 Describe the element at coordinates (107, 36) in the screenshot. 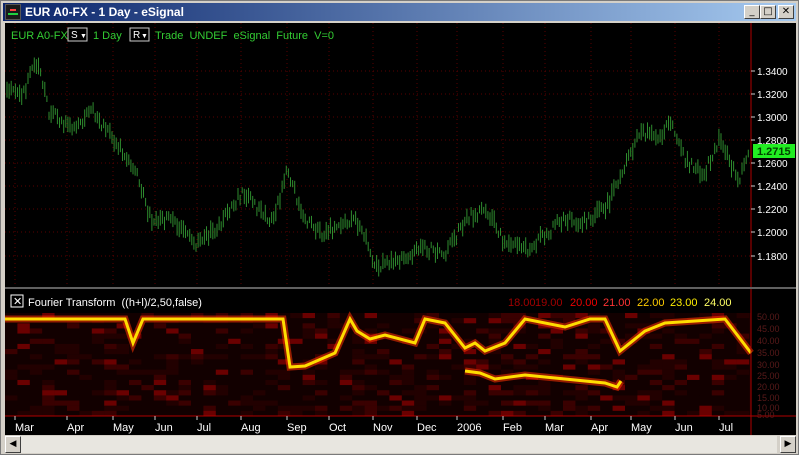

I see `interval-label: 1 Day` at that location.